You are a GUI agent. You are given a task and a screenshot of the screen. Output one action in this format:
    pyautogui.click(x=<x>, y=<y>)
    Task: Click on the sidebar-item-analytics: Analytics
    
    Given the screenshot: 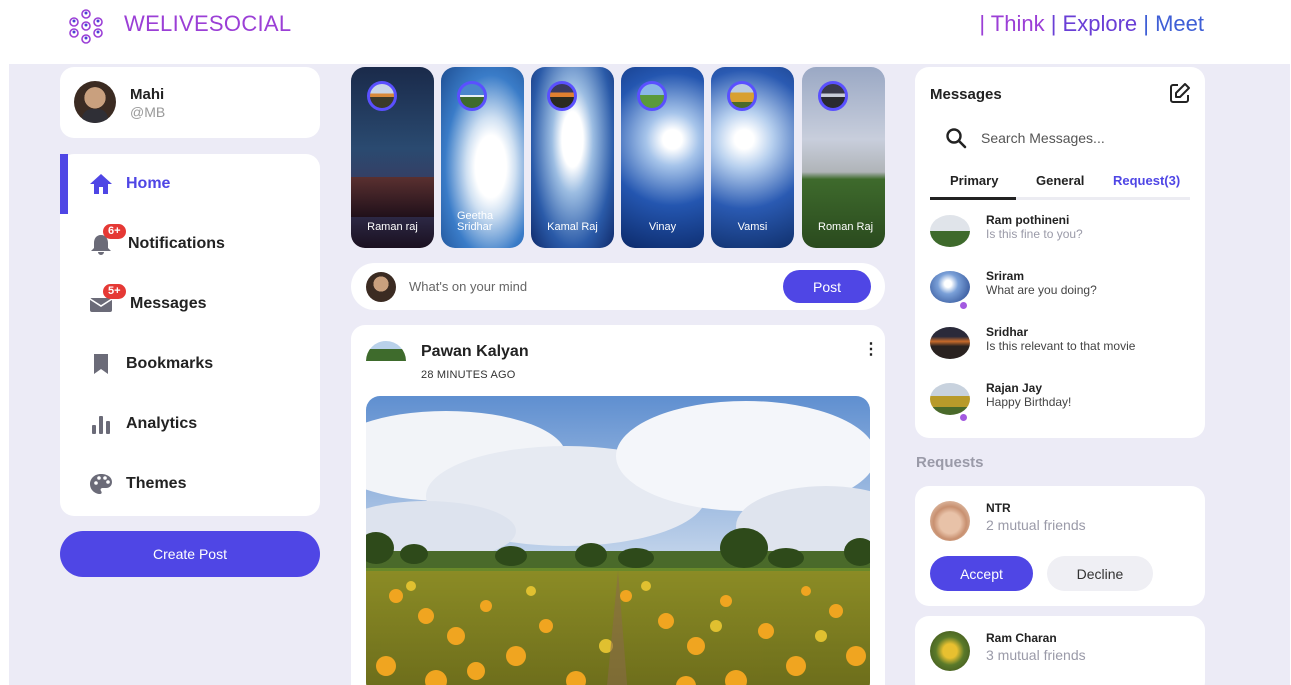 What is the action you would take?
    pyautogui.click(x=190, y=424)
    